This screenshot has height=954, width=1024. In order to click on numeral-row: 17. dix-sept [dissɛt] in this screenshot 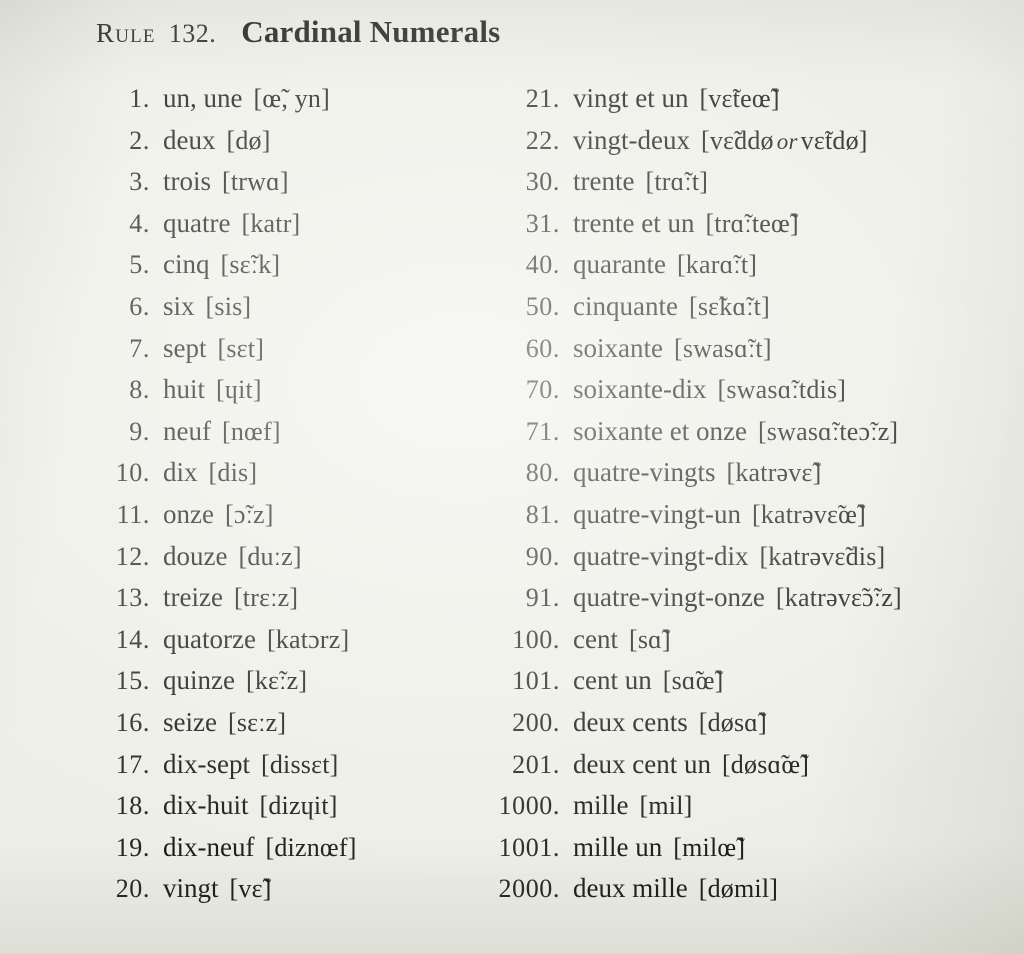, I will do `click(292, 765)`.